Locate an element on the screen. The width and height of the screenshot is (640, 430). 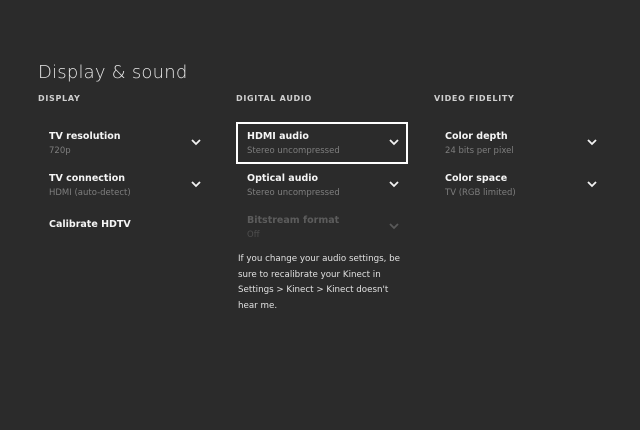
color-space-dropdown: Color space TV (RGB limited) is located at coordinates (520, 185).